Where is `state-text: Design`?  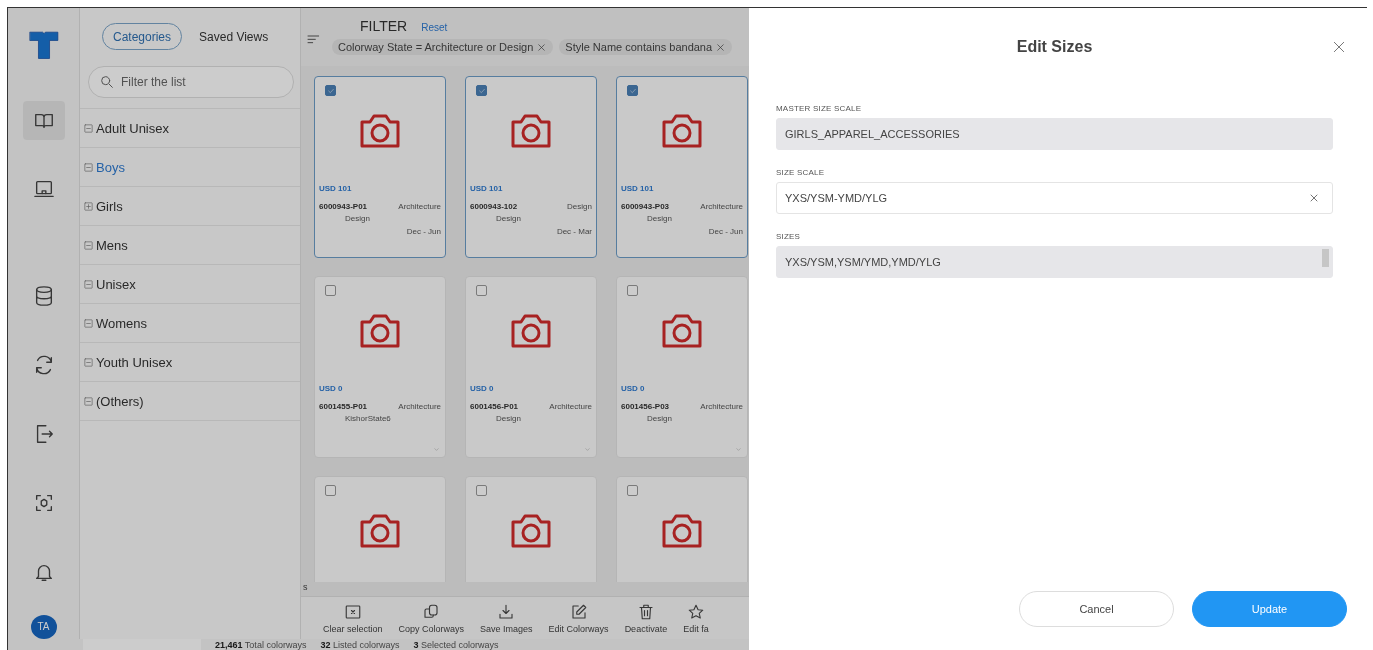 state-text: Design is located at coordinates (579, 206).